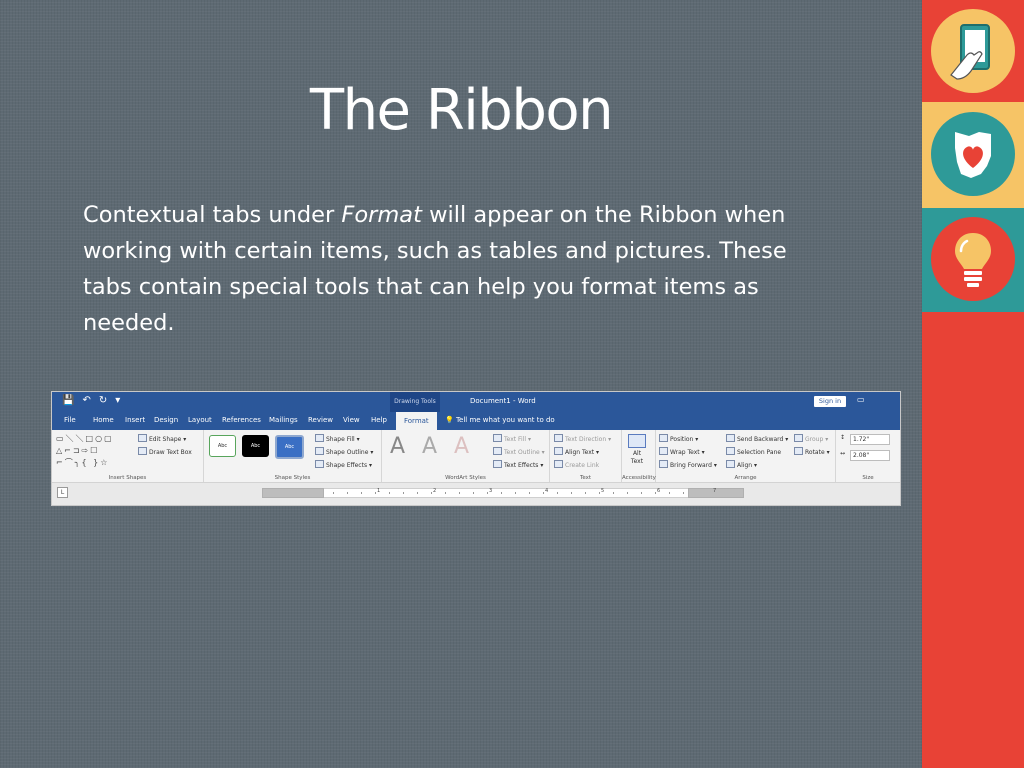 The image size is (1024, 768). What do you see at coordinates (830, 401) in the screenshot?
I see `sign-in-button: Sign in` at bounding box center [830, 401].